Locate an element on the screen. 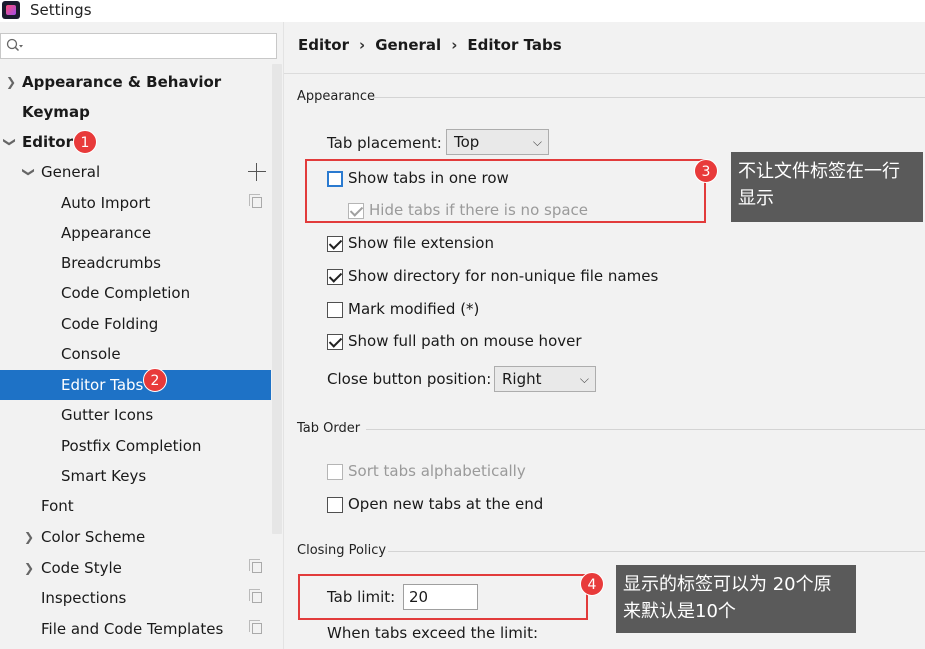 The height and width of the screenshot is (649, 925). sidebar-item-auto-import: Auto Import is located at coordinates (135, 203).